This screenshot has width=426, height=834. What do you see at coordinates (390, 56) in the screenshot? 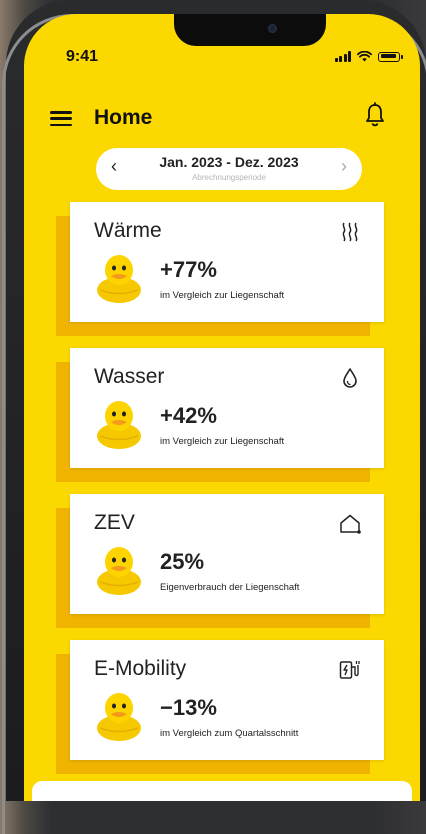
I see `battery-icon` at bounding box center [390, 56].